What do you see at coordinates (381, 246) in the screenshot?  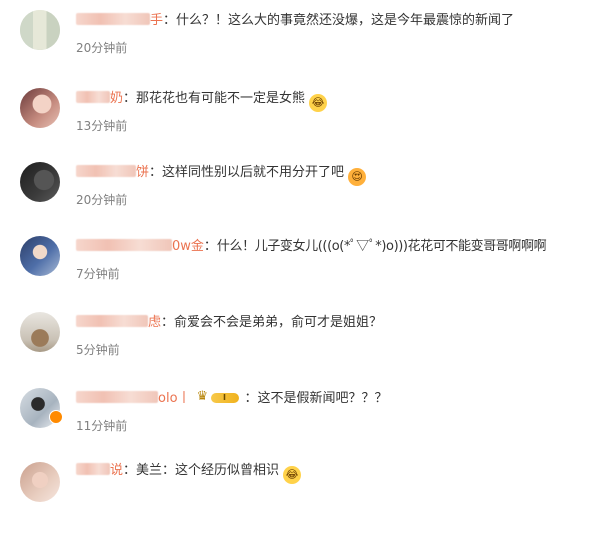 I see `comment-text: 什么！儿子变女儿(((o(*ﾟ▽ﾟ*)o)))花花可不能变哥哥啊啊啊` at bounding box center [381, 246].